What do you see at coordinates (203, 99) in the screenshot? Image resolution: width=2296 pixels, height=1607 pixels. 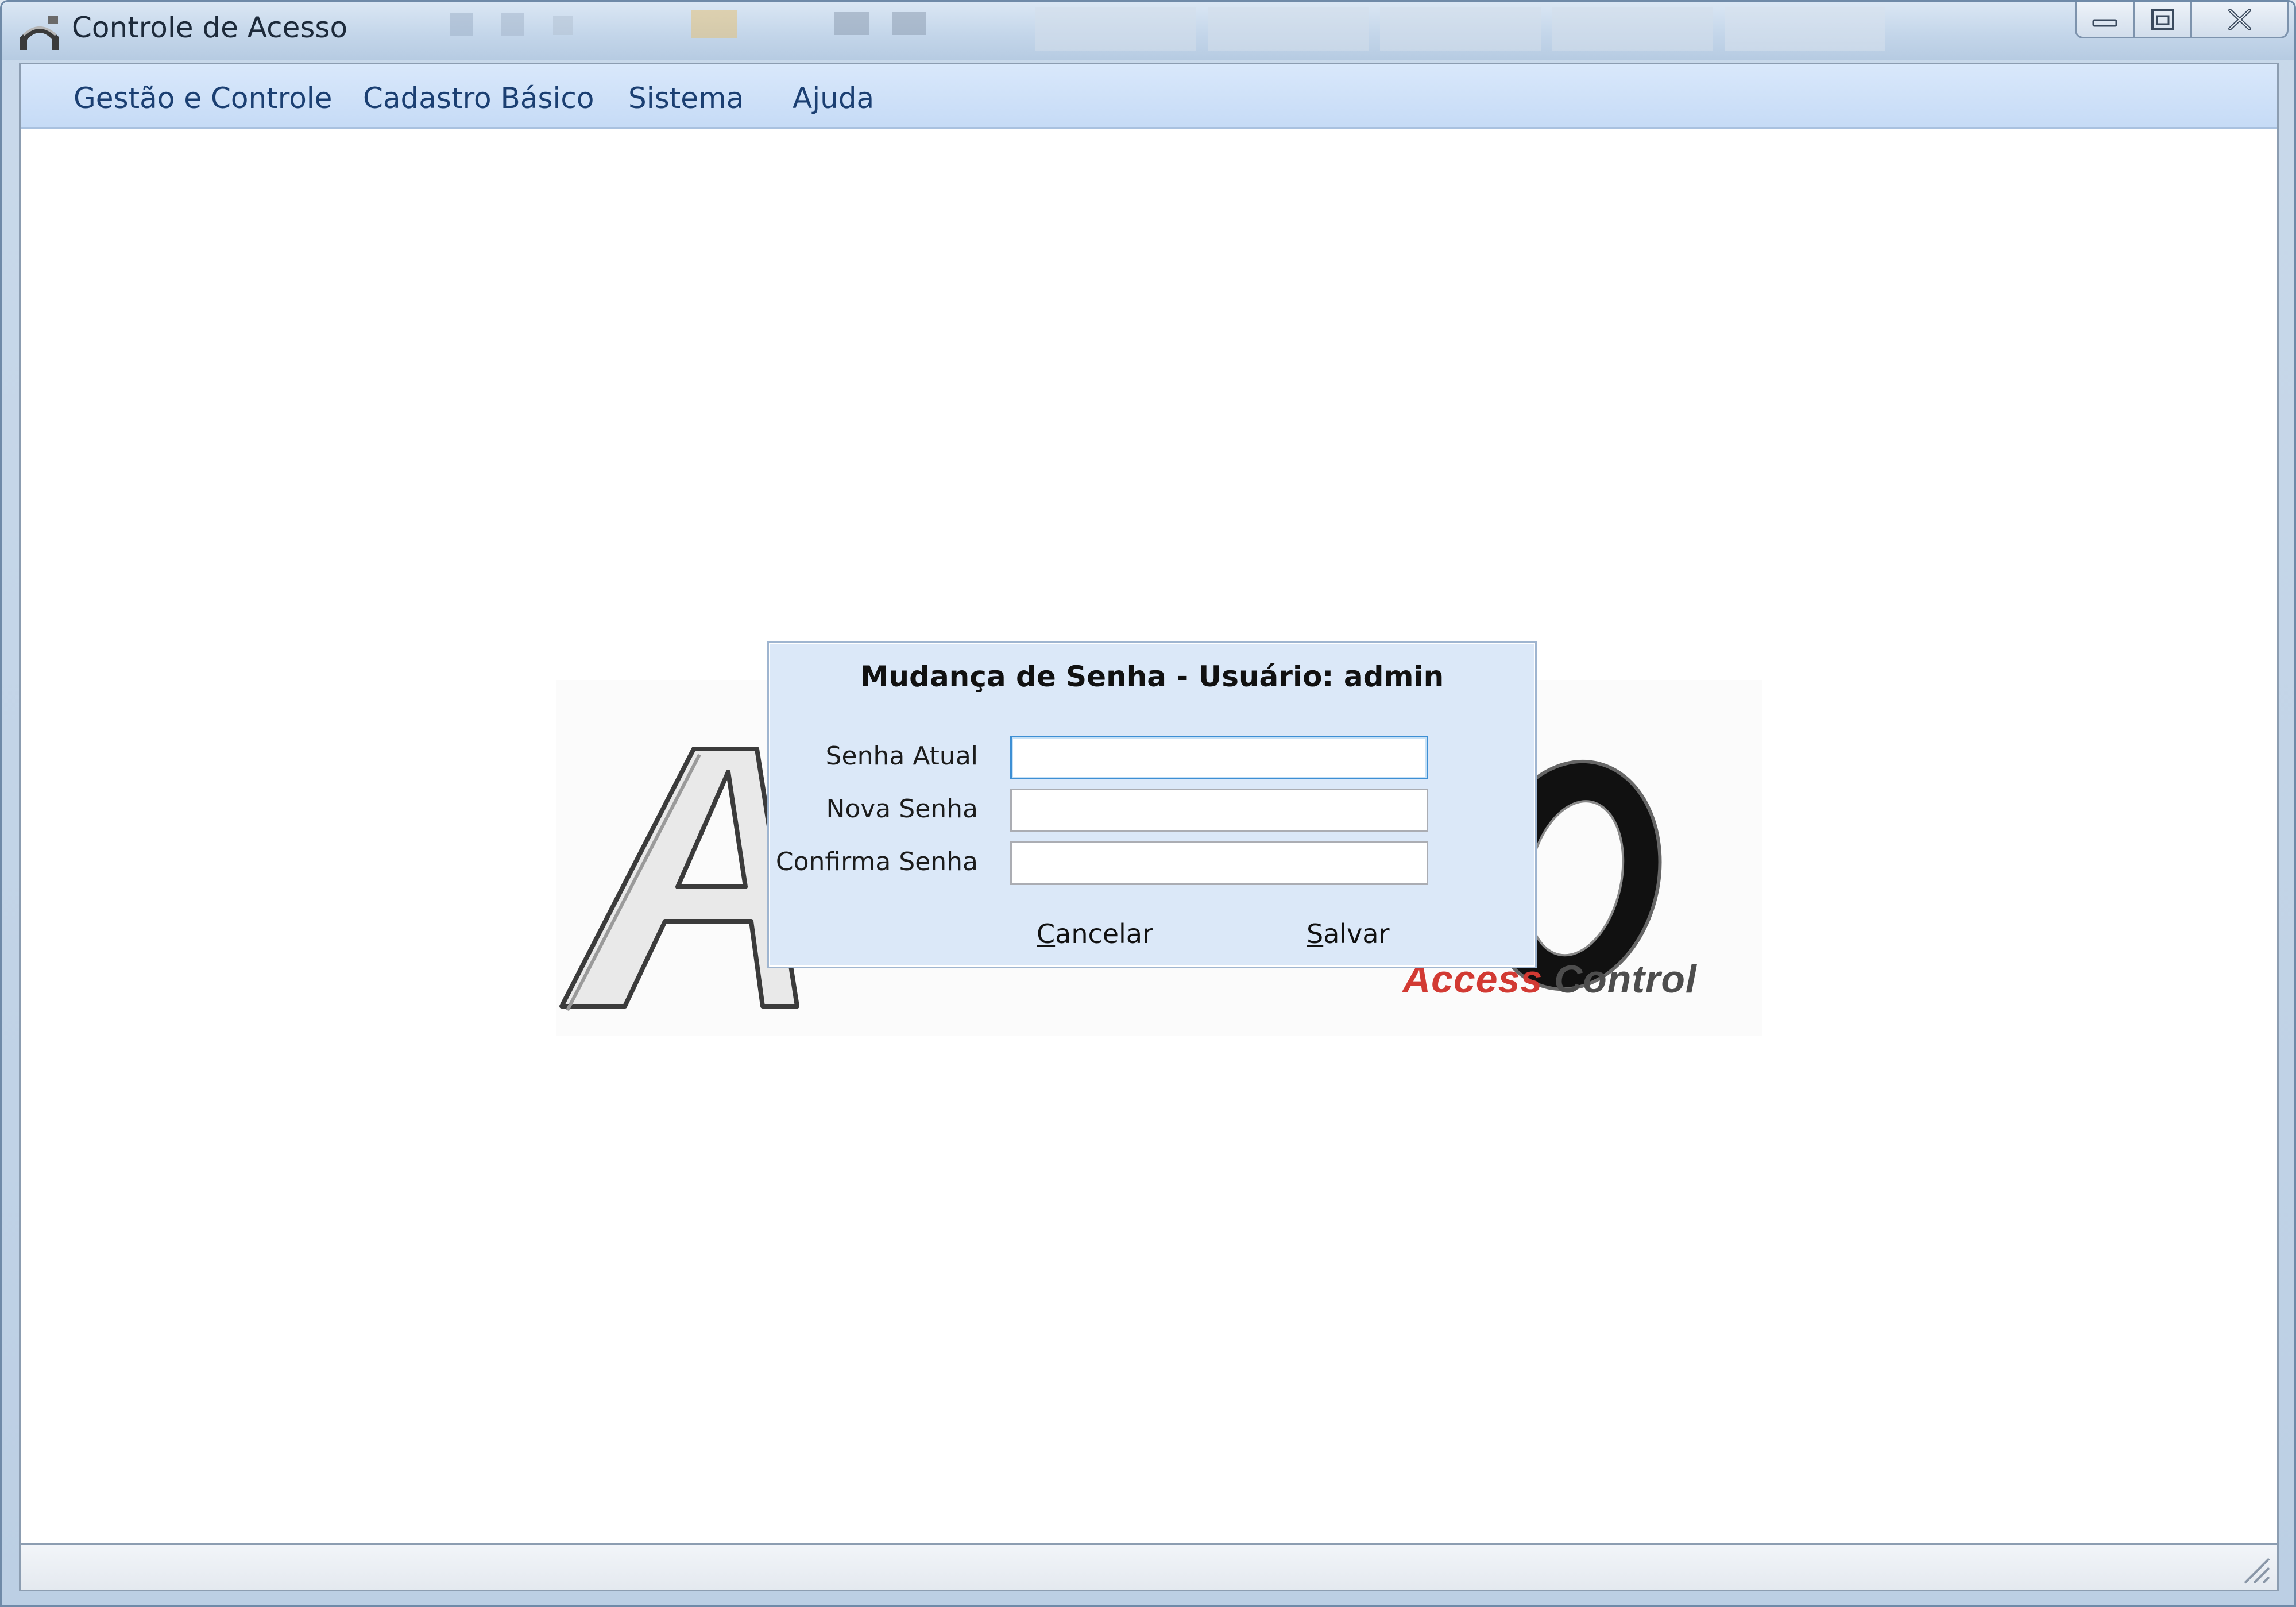 I see `menu-gestao-e-controle: Gestão e Controle` at bounding box center [203, 99].